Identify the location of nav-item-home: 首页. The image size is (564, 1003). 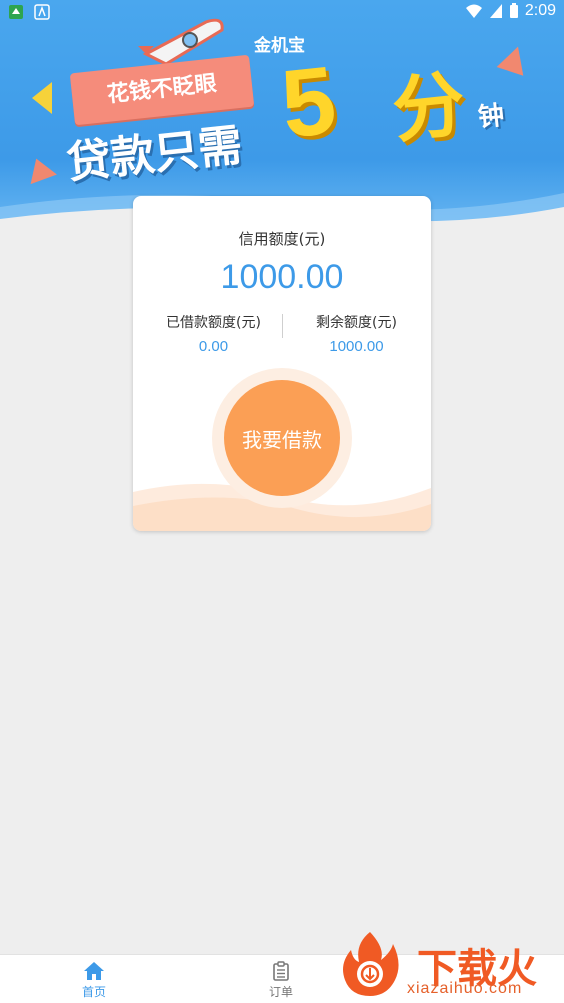
(94, 980).